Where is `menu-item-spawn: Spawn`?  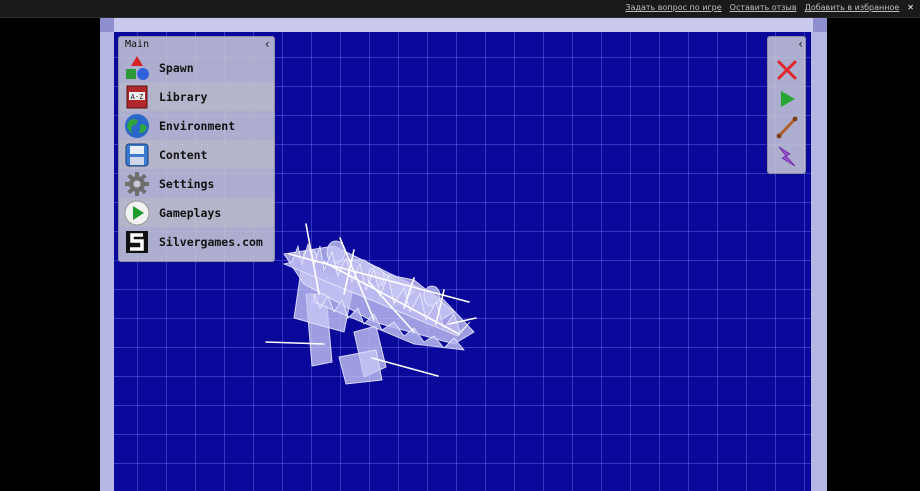
menu-item-spawn: Spawn is located at coordinates (196, 67).